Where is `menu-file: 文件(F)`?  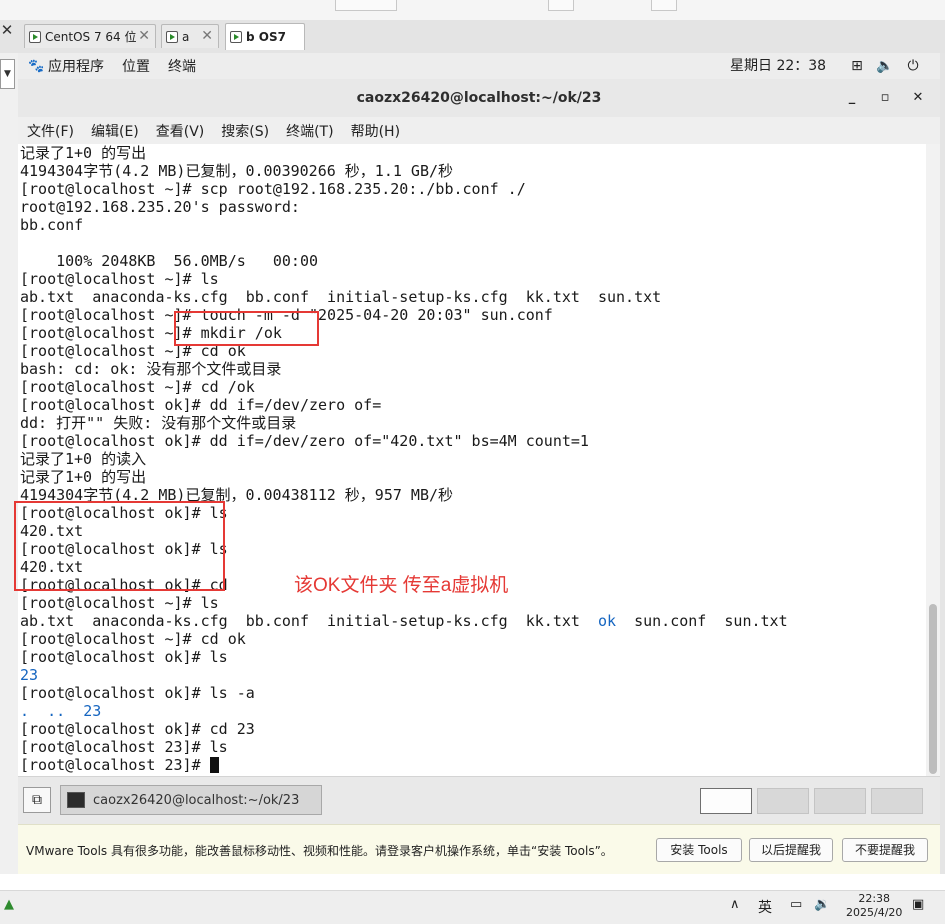 menu-file: 文件(F) is located at coordinates (50, 131).